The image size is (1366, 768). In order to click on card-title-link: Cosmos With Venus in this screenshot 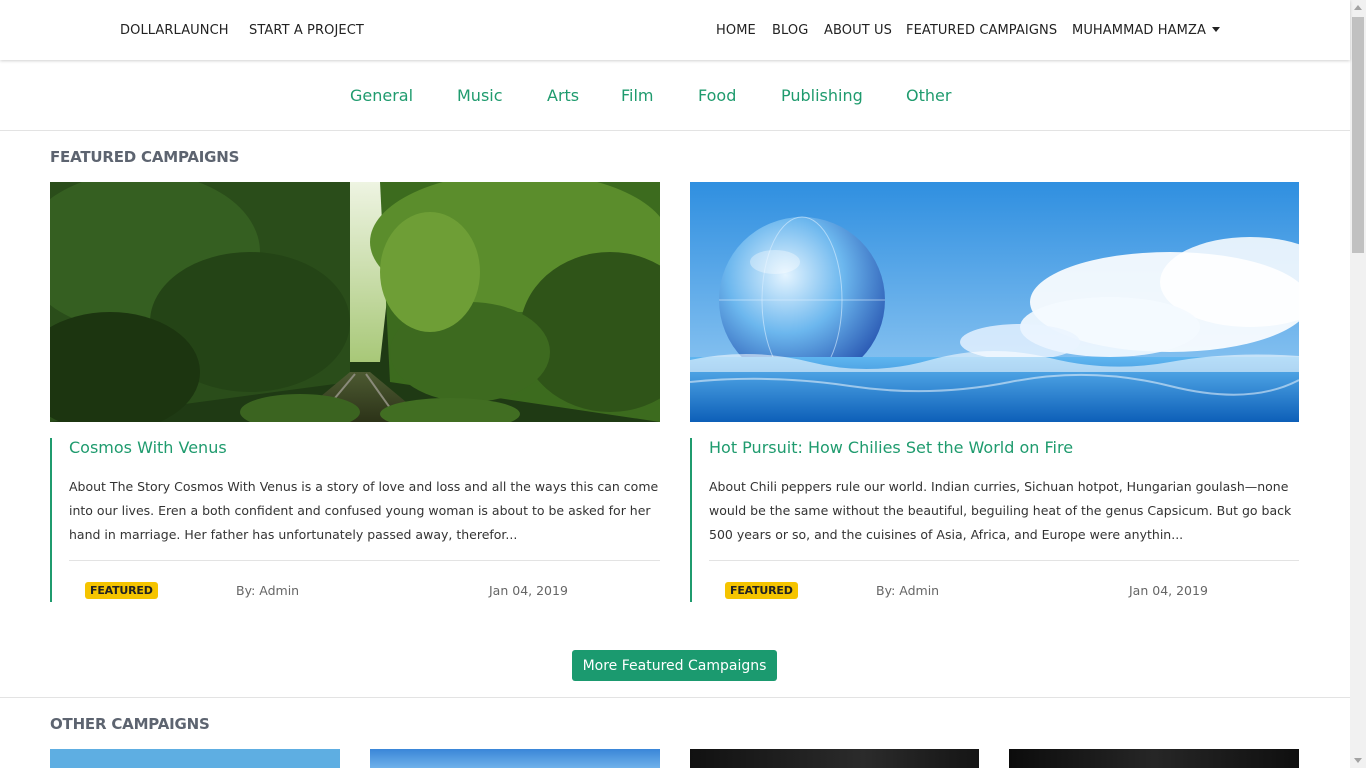, I will do `click(148, 447)`.